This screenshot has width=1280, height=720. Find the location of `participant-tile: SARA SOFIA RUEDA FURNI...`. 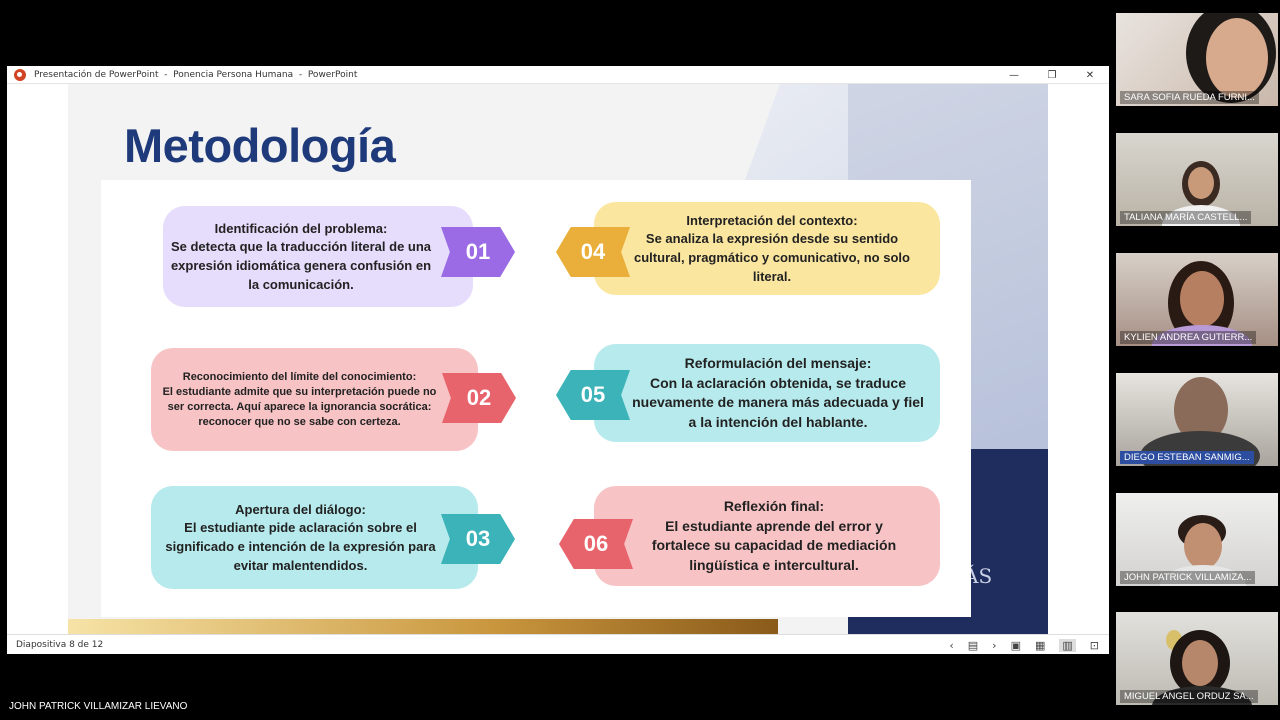

participant-tile: SARA SOFIA RUEDA FURNI... is located at coordinates (1197, 59).